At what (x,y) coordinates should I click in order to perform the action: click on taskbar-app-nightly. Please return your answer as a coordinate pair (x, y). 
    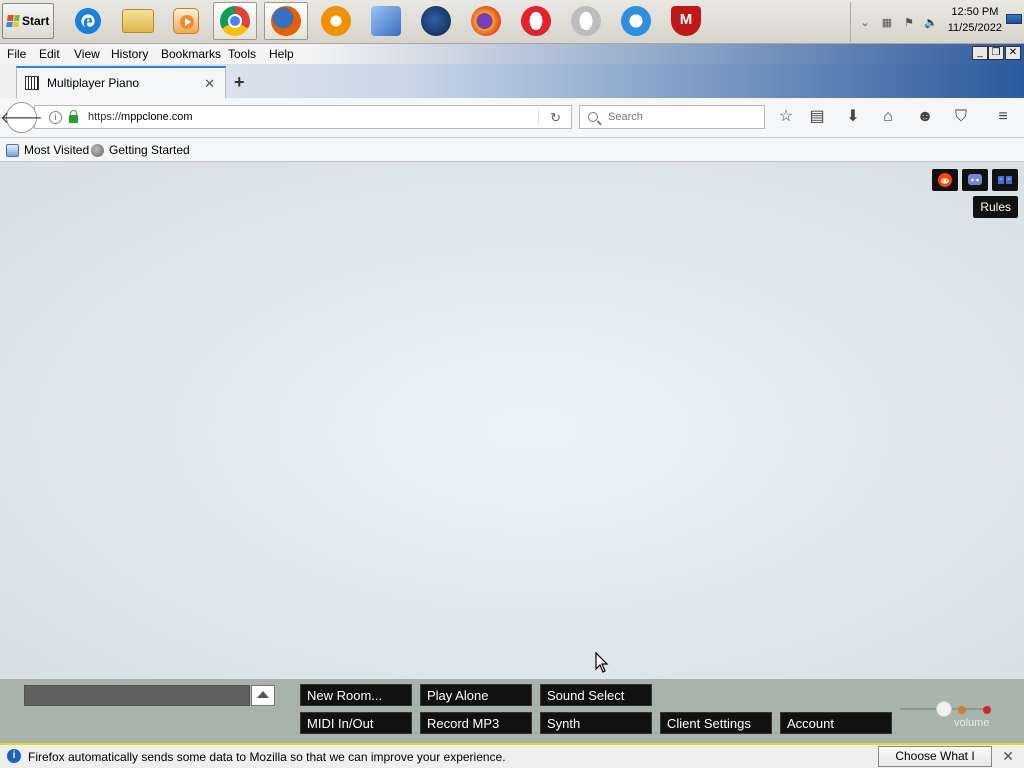
    Looking at the image, I should click on (486, 21).